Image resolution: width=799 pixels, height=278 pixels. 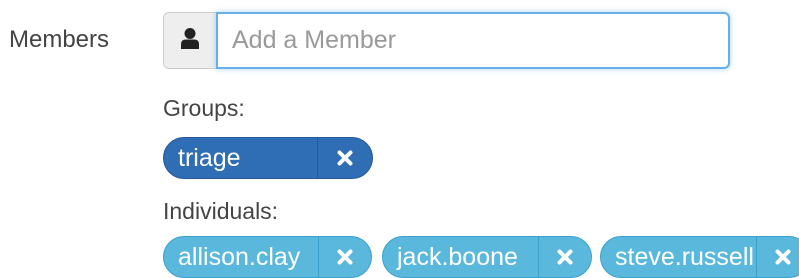 What do you see at coordinates (457, 257) in the screenshot?
I see `individual-tag-label: jack.boone` at bounding box center [457, 257].